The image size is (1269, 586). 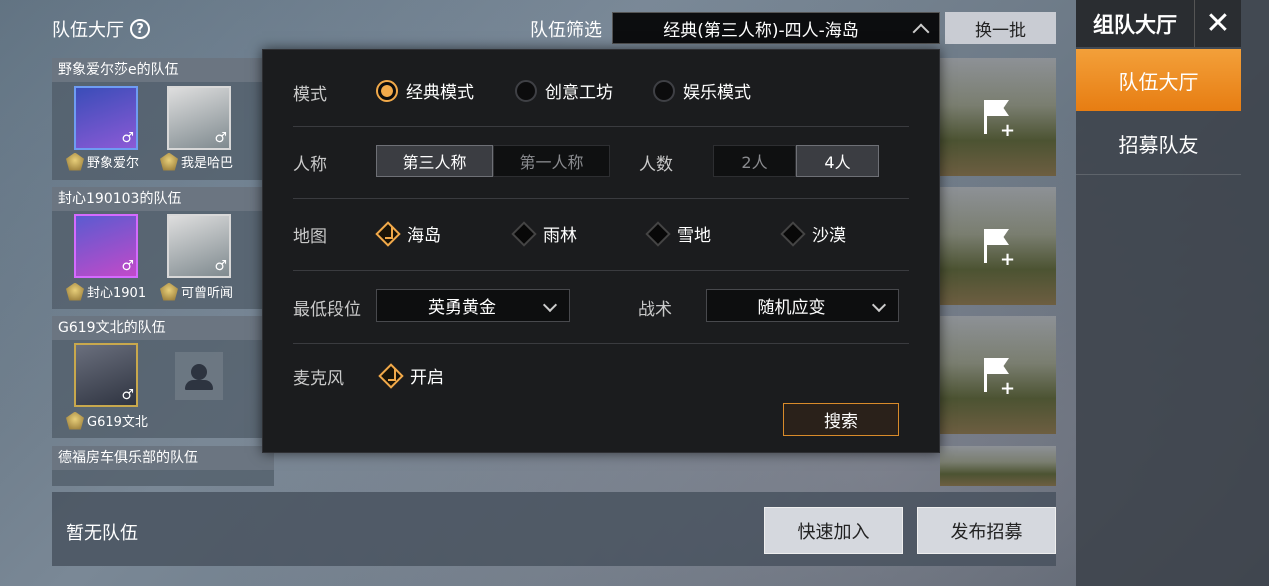 I want to click on mode-option-classic: 经典模式, so click(x=425, y=90).